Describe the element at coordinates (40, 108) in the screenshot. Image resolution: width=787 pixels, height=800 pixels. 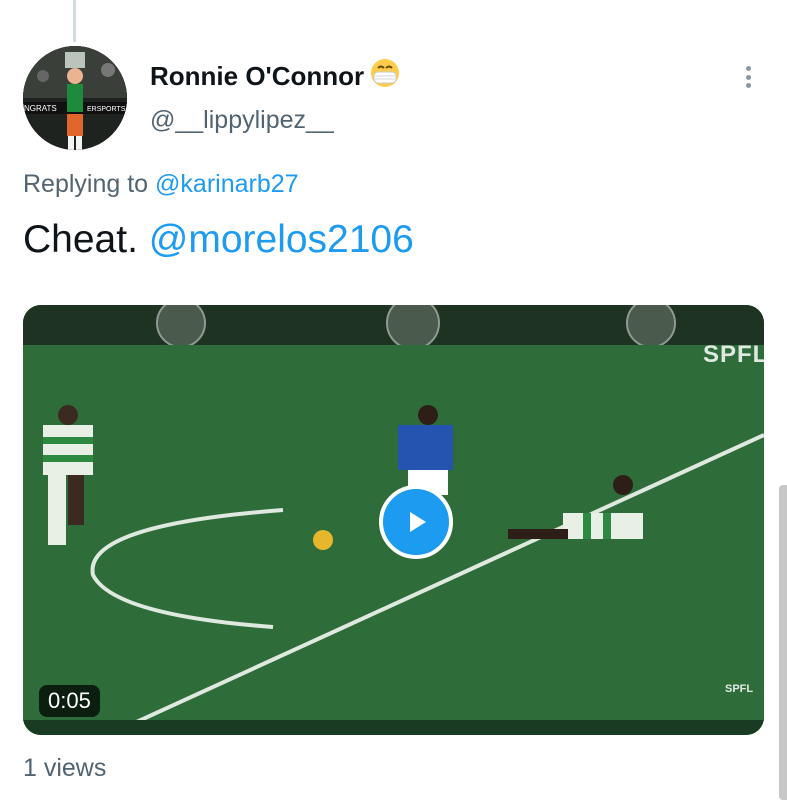
I see `avatar-banner-left: NGRATS` at that location.